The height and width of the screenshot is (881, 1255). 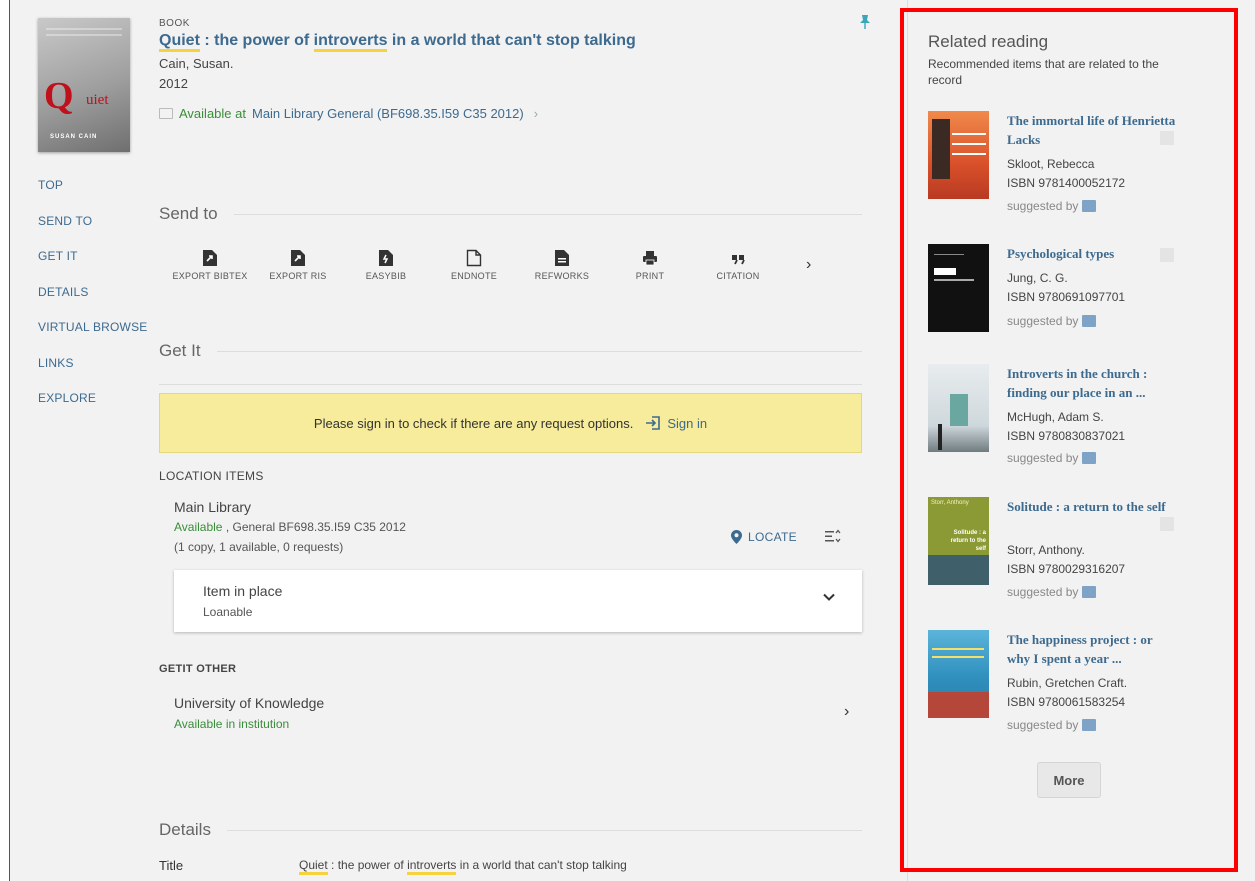 I want to click on locate-button: LOCATE, so click(x=764, y=537).